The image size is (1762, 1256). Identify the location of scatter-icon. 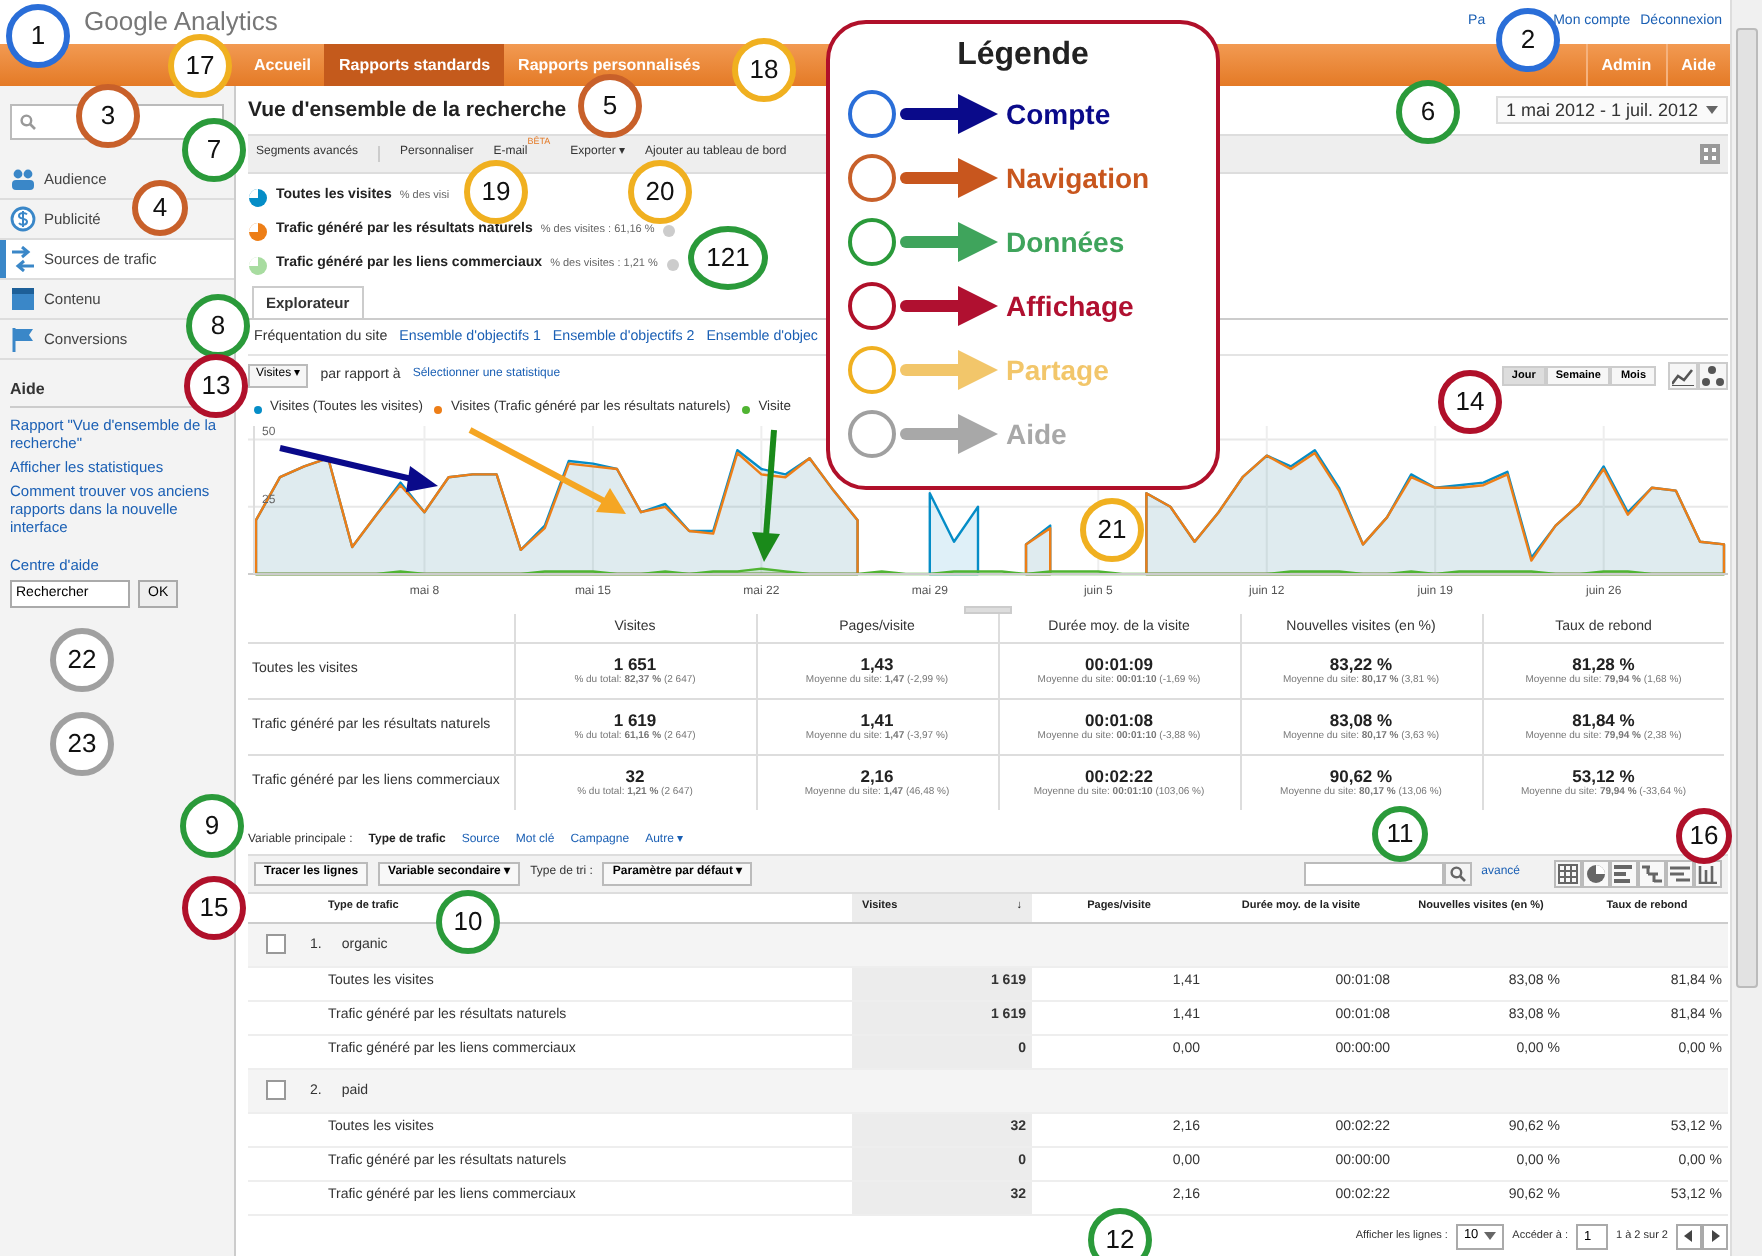
(1713, 376).